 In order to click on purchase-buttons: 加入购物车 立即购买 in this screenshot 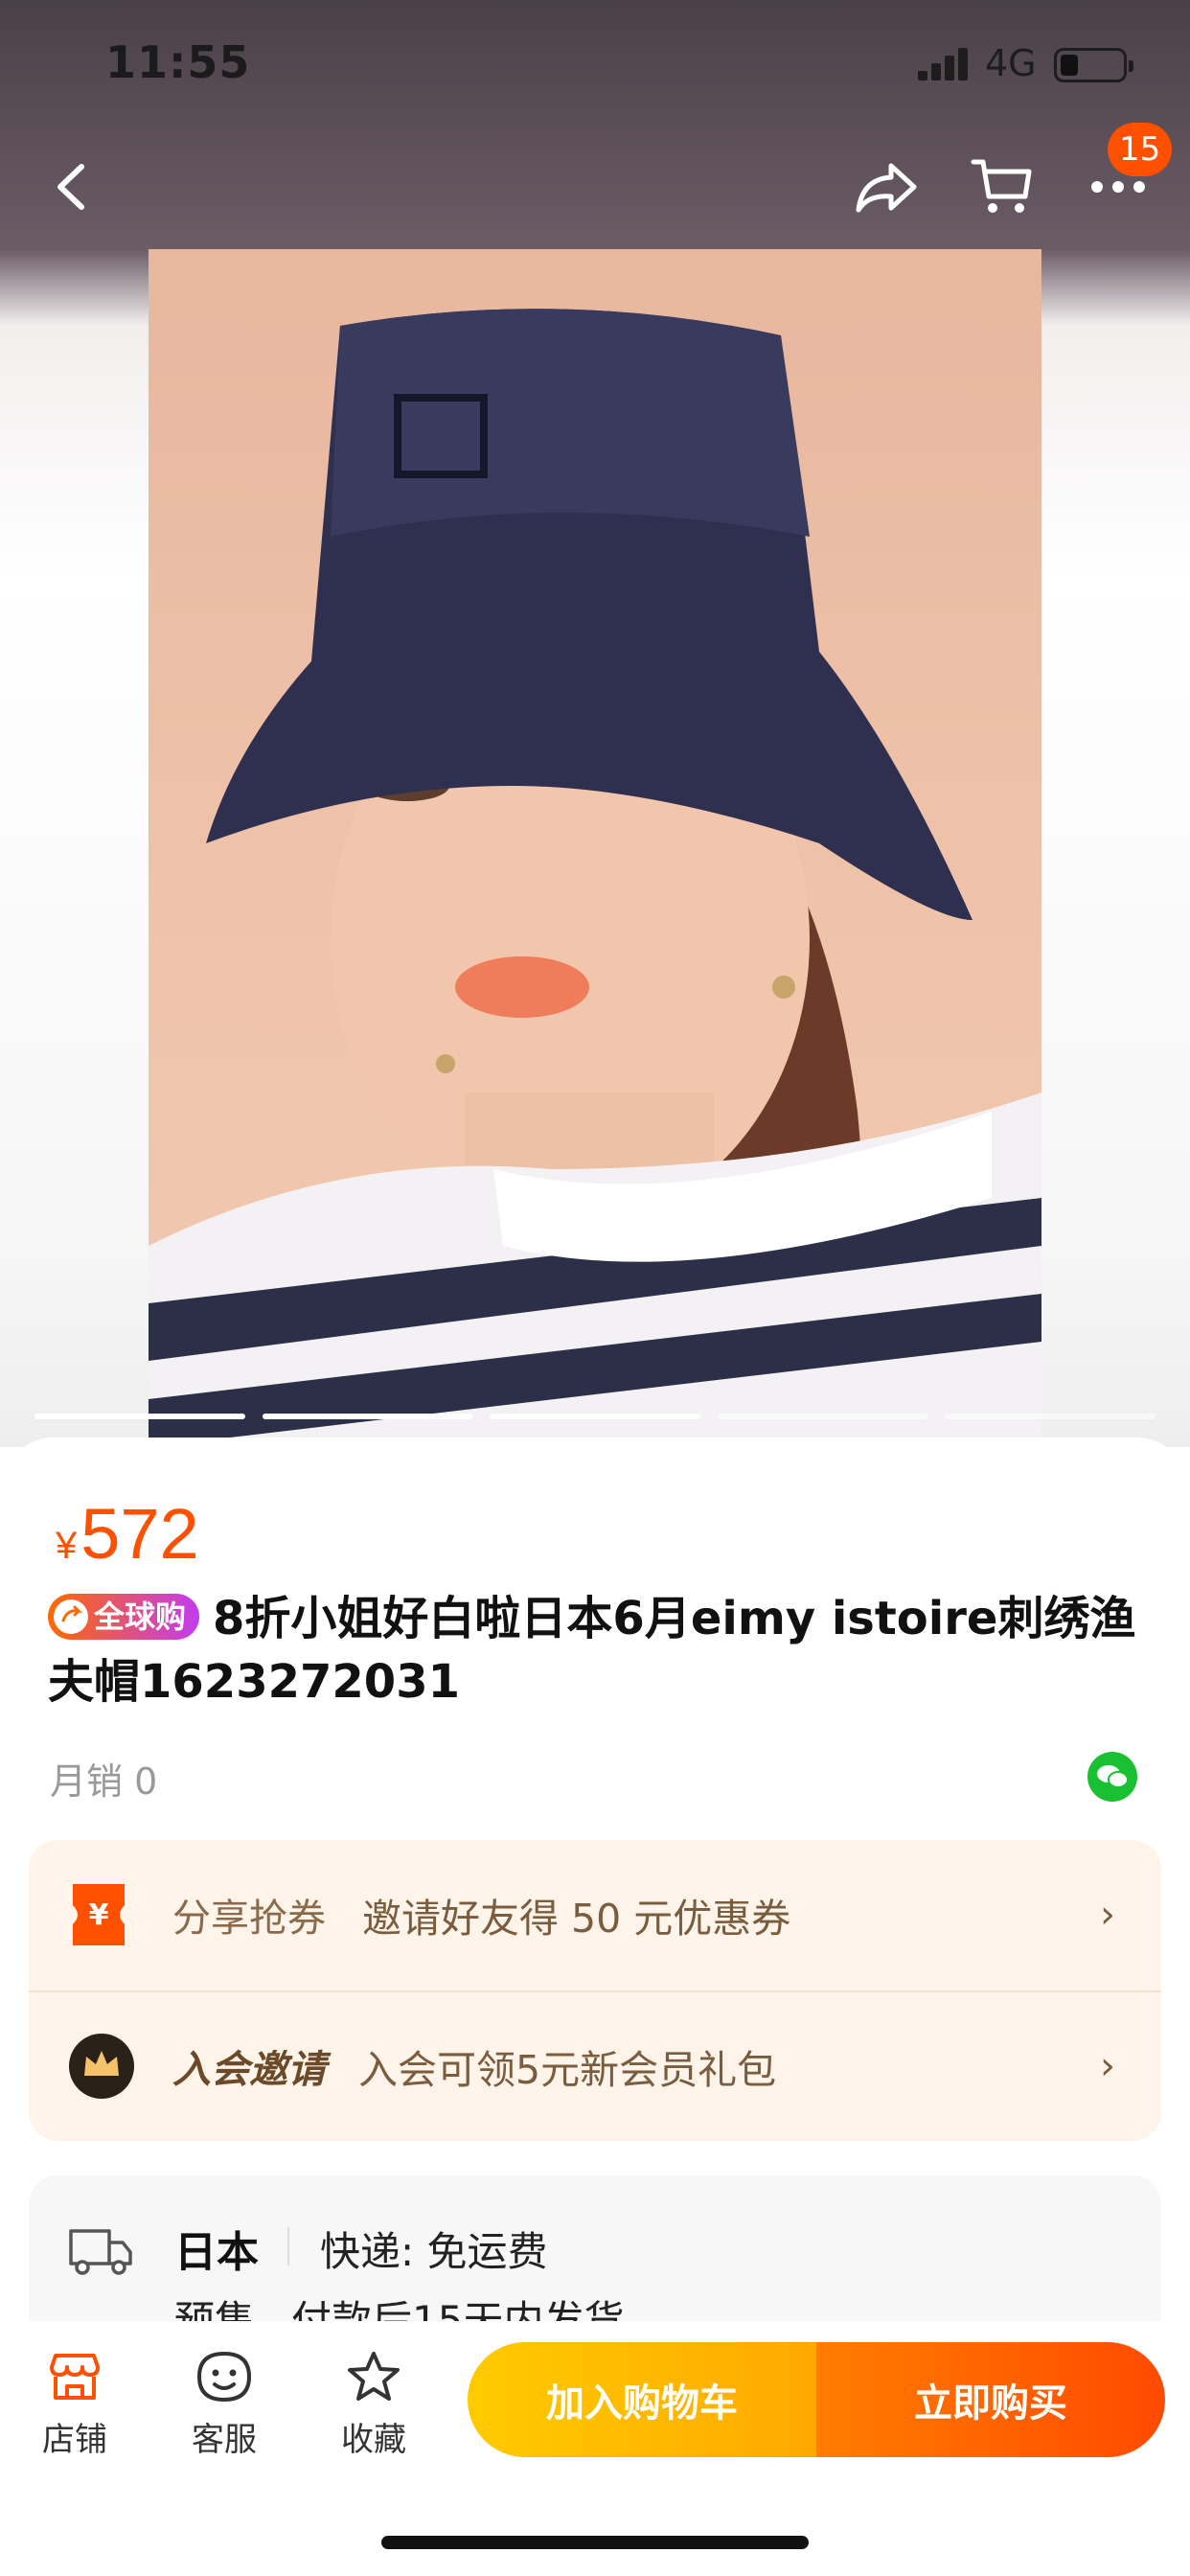, I will do `click(817, 2399)`.